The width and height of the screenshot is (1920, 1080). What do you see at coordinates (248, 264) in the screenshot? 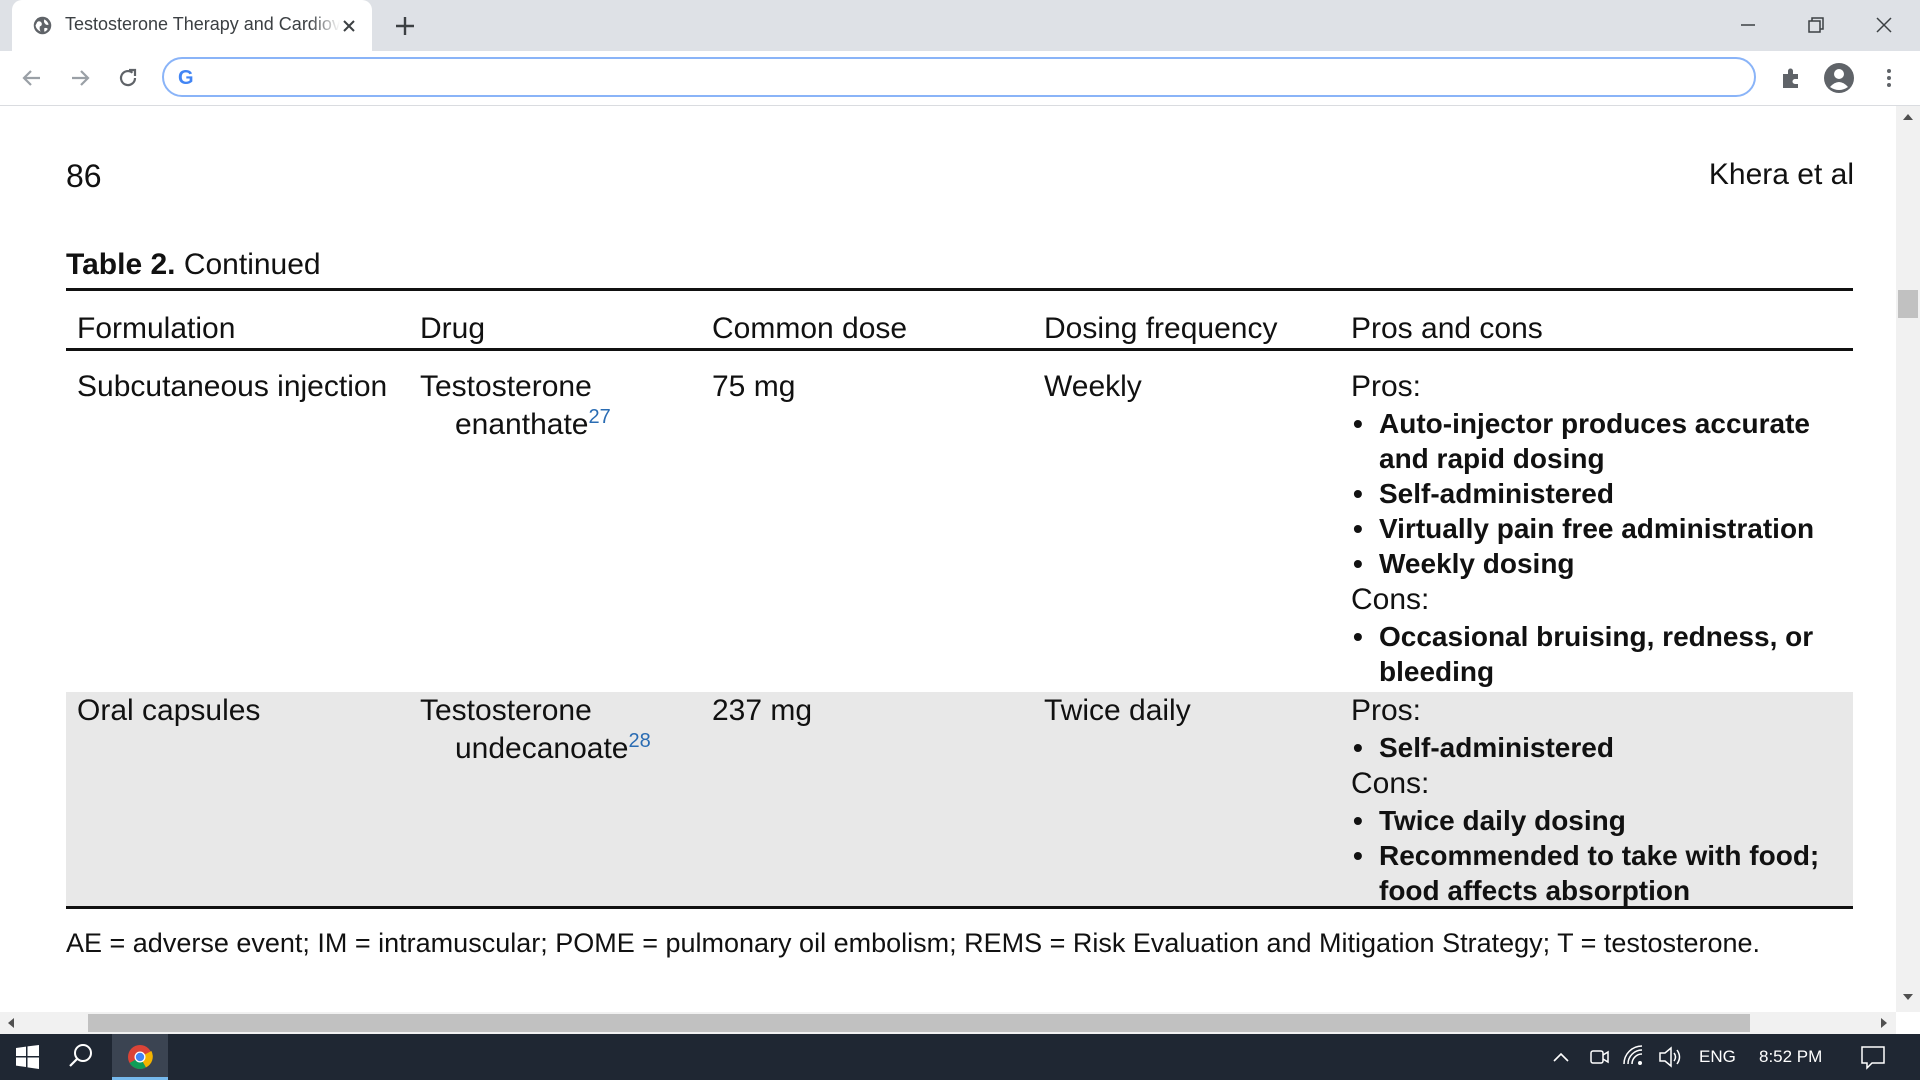
I see `table-caption-text: Continued` at bounding box center [248, 264].